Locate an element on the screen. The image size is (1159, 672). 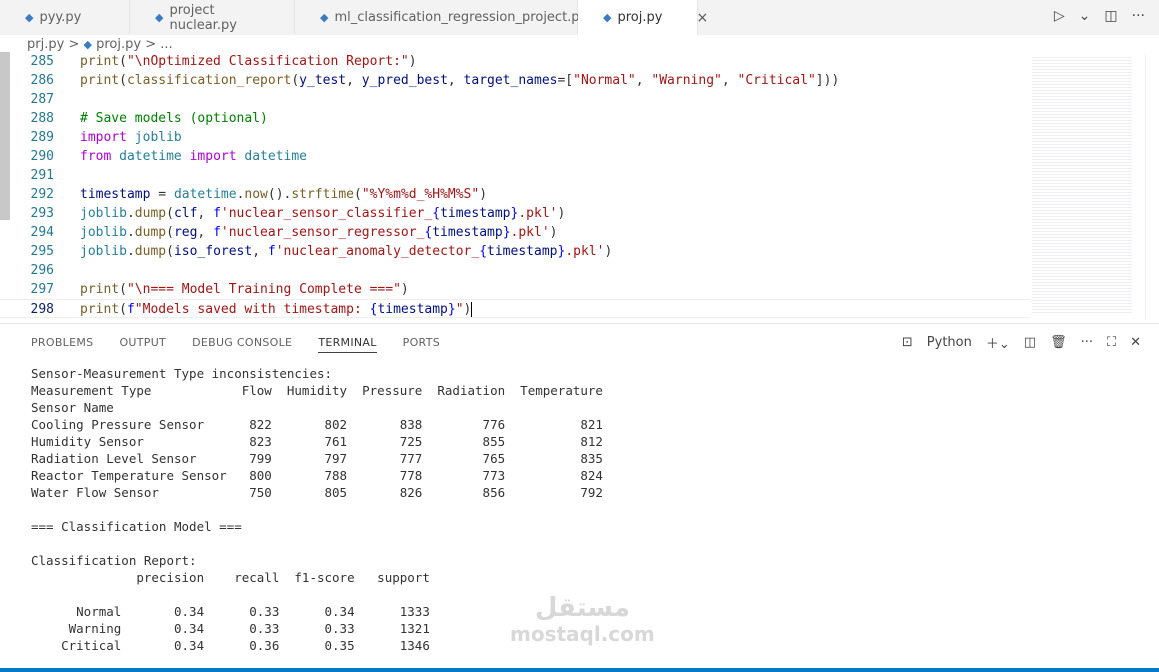
code-text: import joblib is located at coordinates (131, 137).